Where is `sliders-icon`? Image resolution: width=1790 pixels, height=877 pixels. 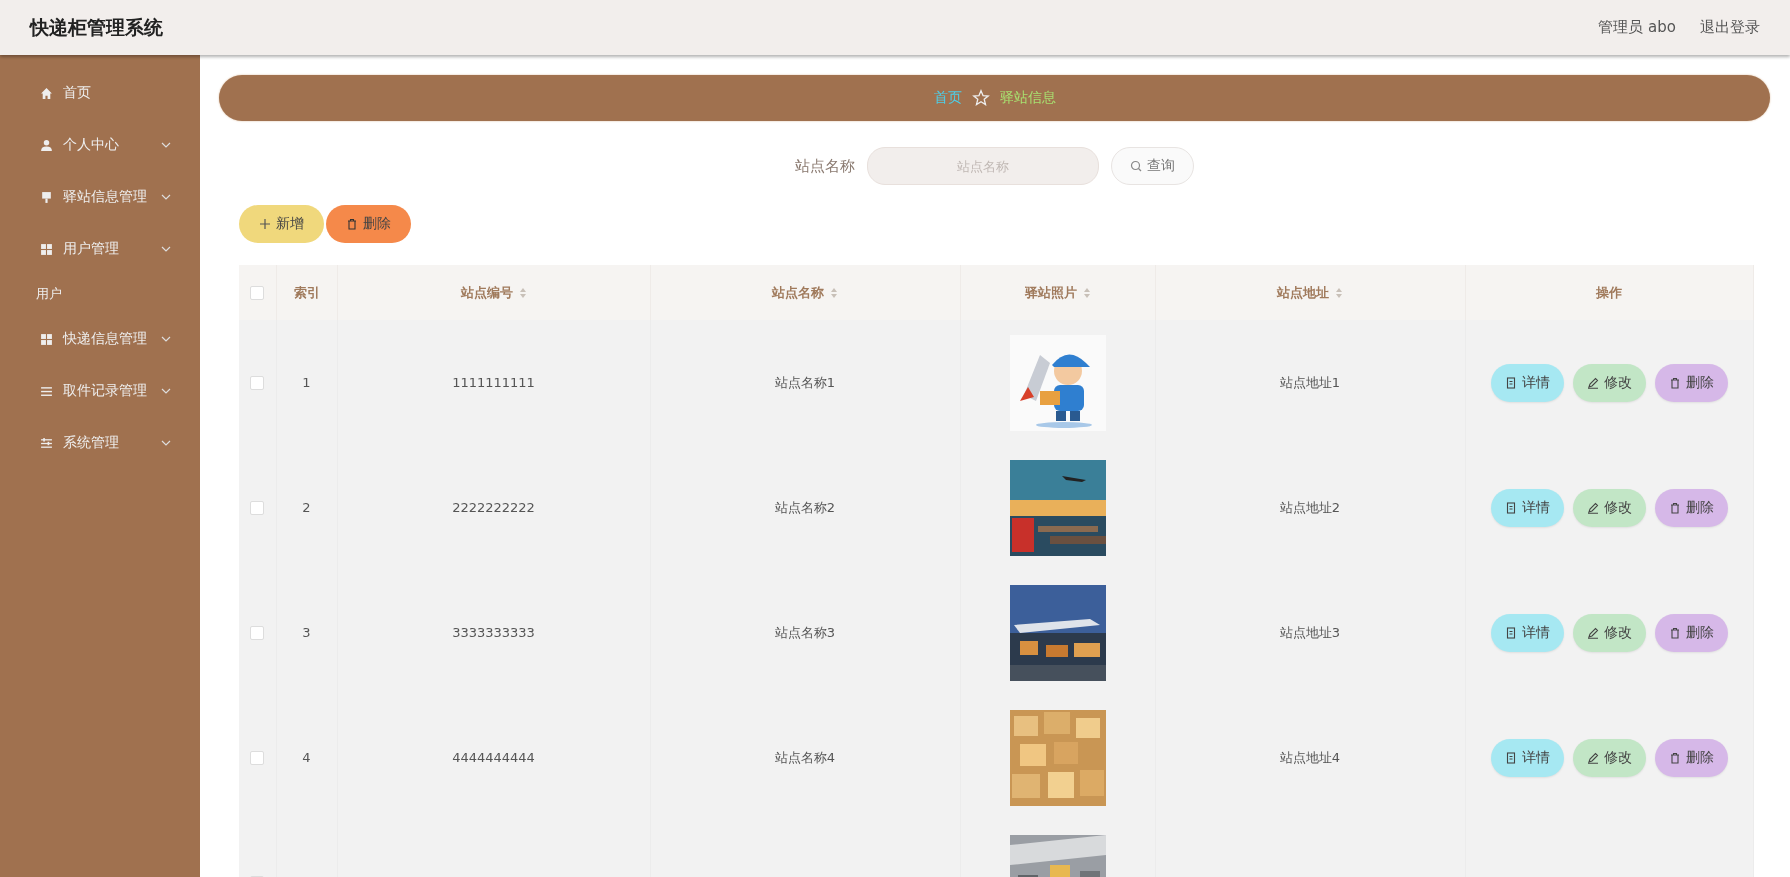
sliders-icon is located at coordinates (46, 443).